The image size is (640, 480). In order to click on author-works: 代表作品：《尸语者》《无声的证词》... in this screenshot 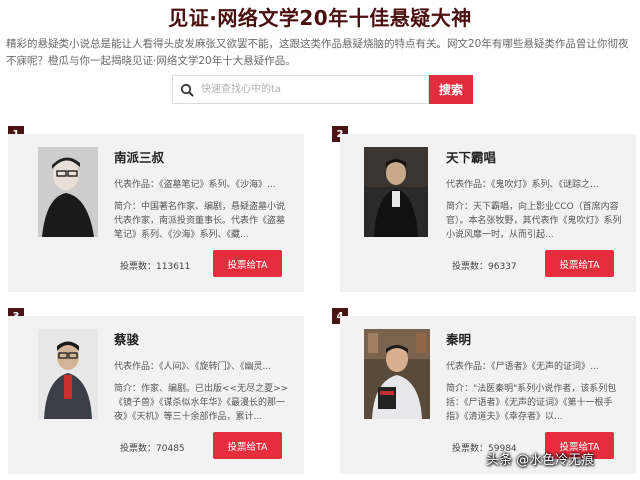, I will do `click(522, 367)`.